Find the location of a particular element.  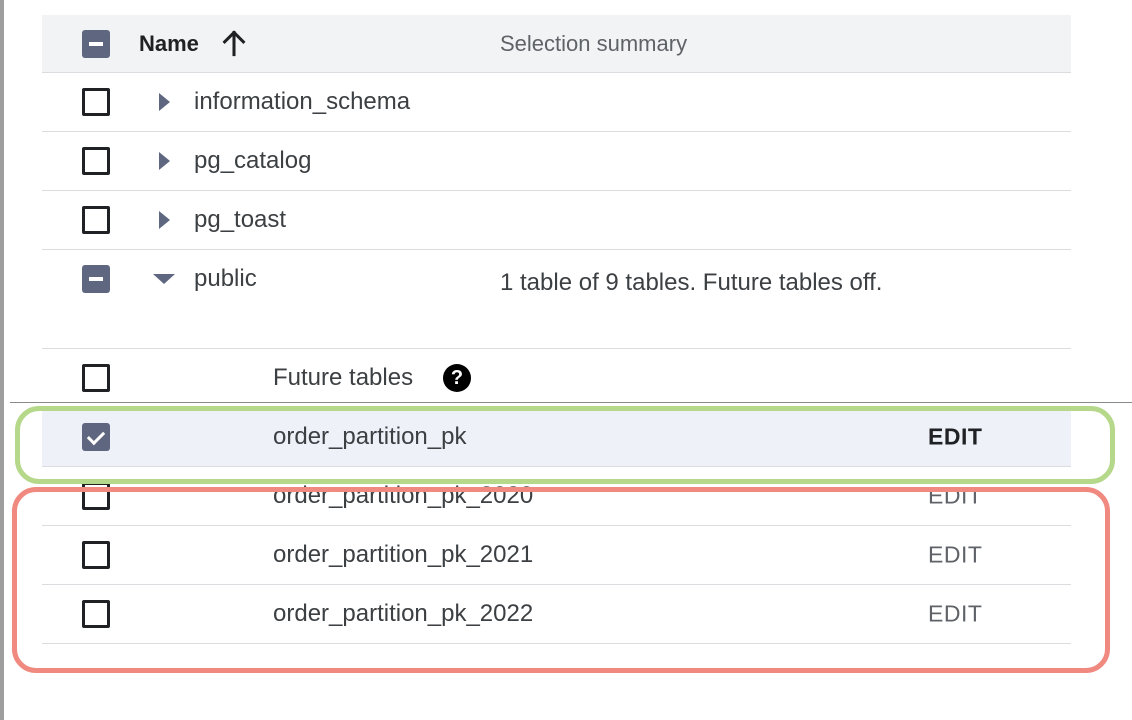

future-tables-label: Future tables is located at coordinates (343, 377).